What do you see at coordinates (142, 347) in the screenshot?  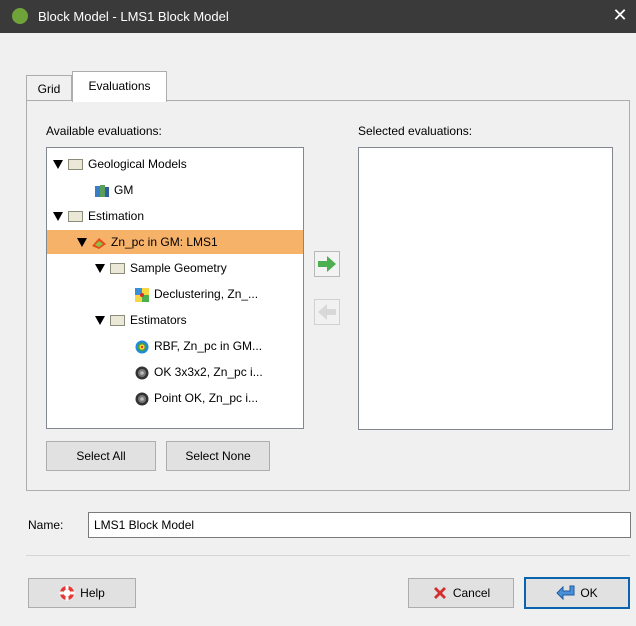 I see `rbf-icon` at bounding box center [142, 347].